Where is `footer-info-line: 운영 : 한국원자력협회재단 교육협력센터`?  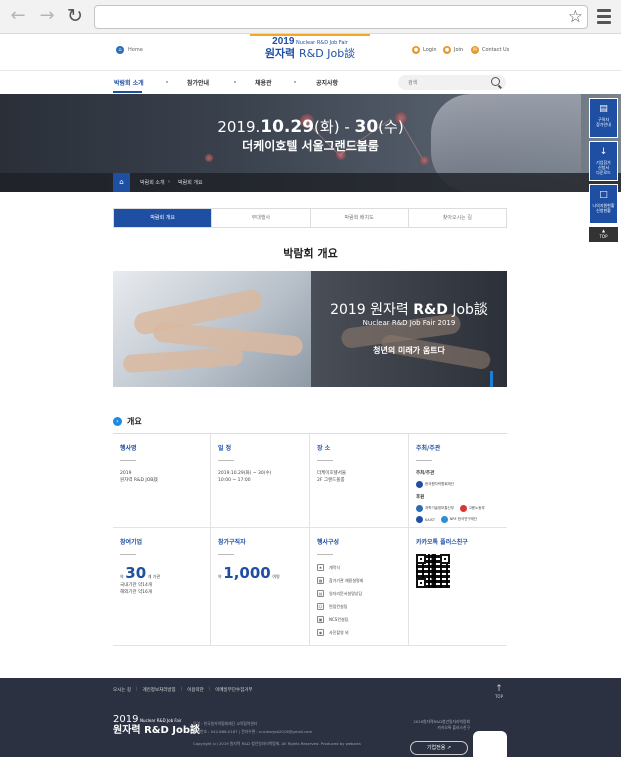
footer-info-line: 운영 : 한국원자력협회재단 교육협력센터 is located at coordinates (225, 723).